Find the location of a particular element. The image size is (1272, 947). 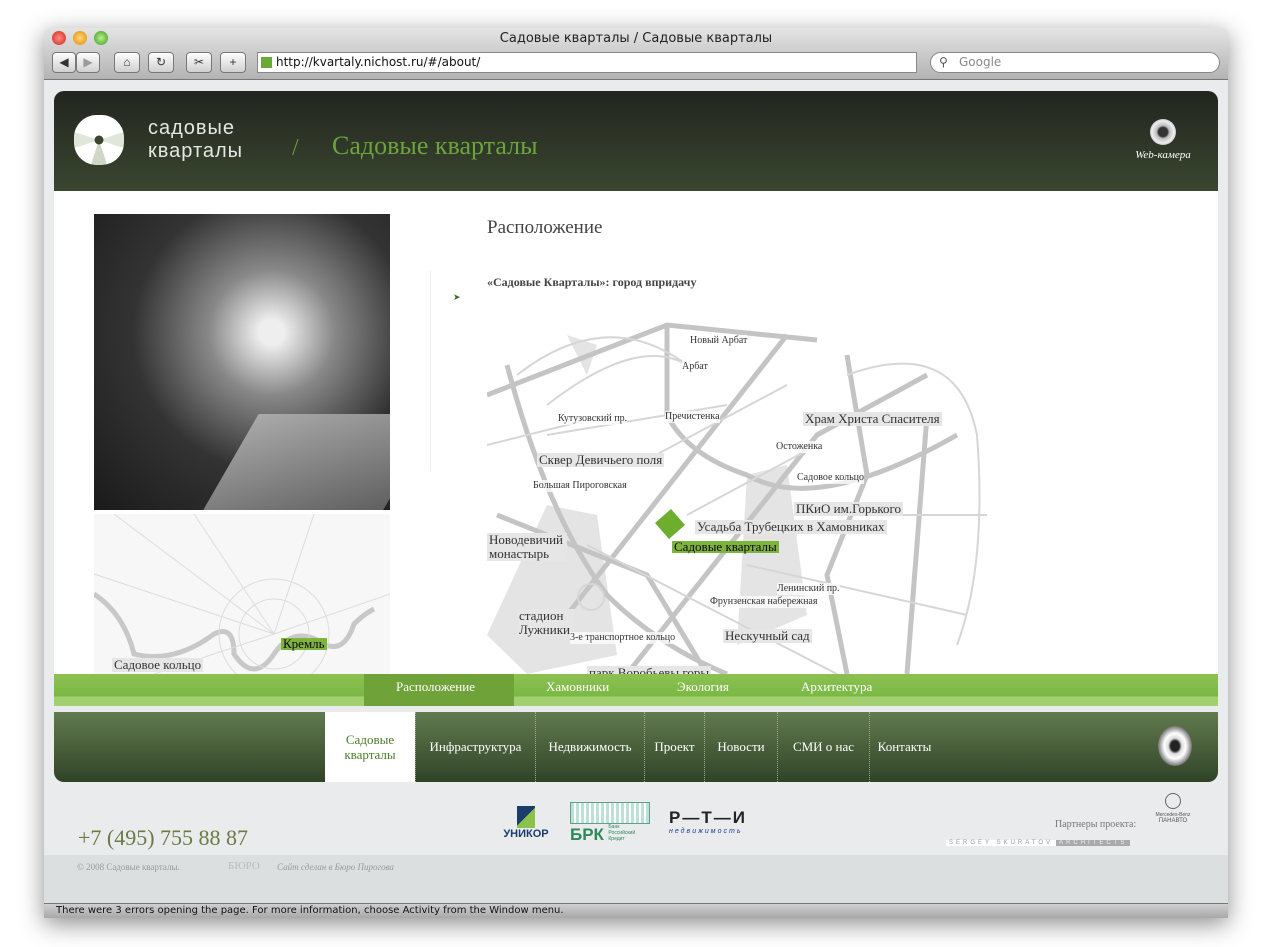

nav-media: СМИ о нас is located at coordinates (823, 747).